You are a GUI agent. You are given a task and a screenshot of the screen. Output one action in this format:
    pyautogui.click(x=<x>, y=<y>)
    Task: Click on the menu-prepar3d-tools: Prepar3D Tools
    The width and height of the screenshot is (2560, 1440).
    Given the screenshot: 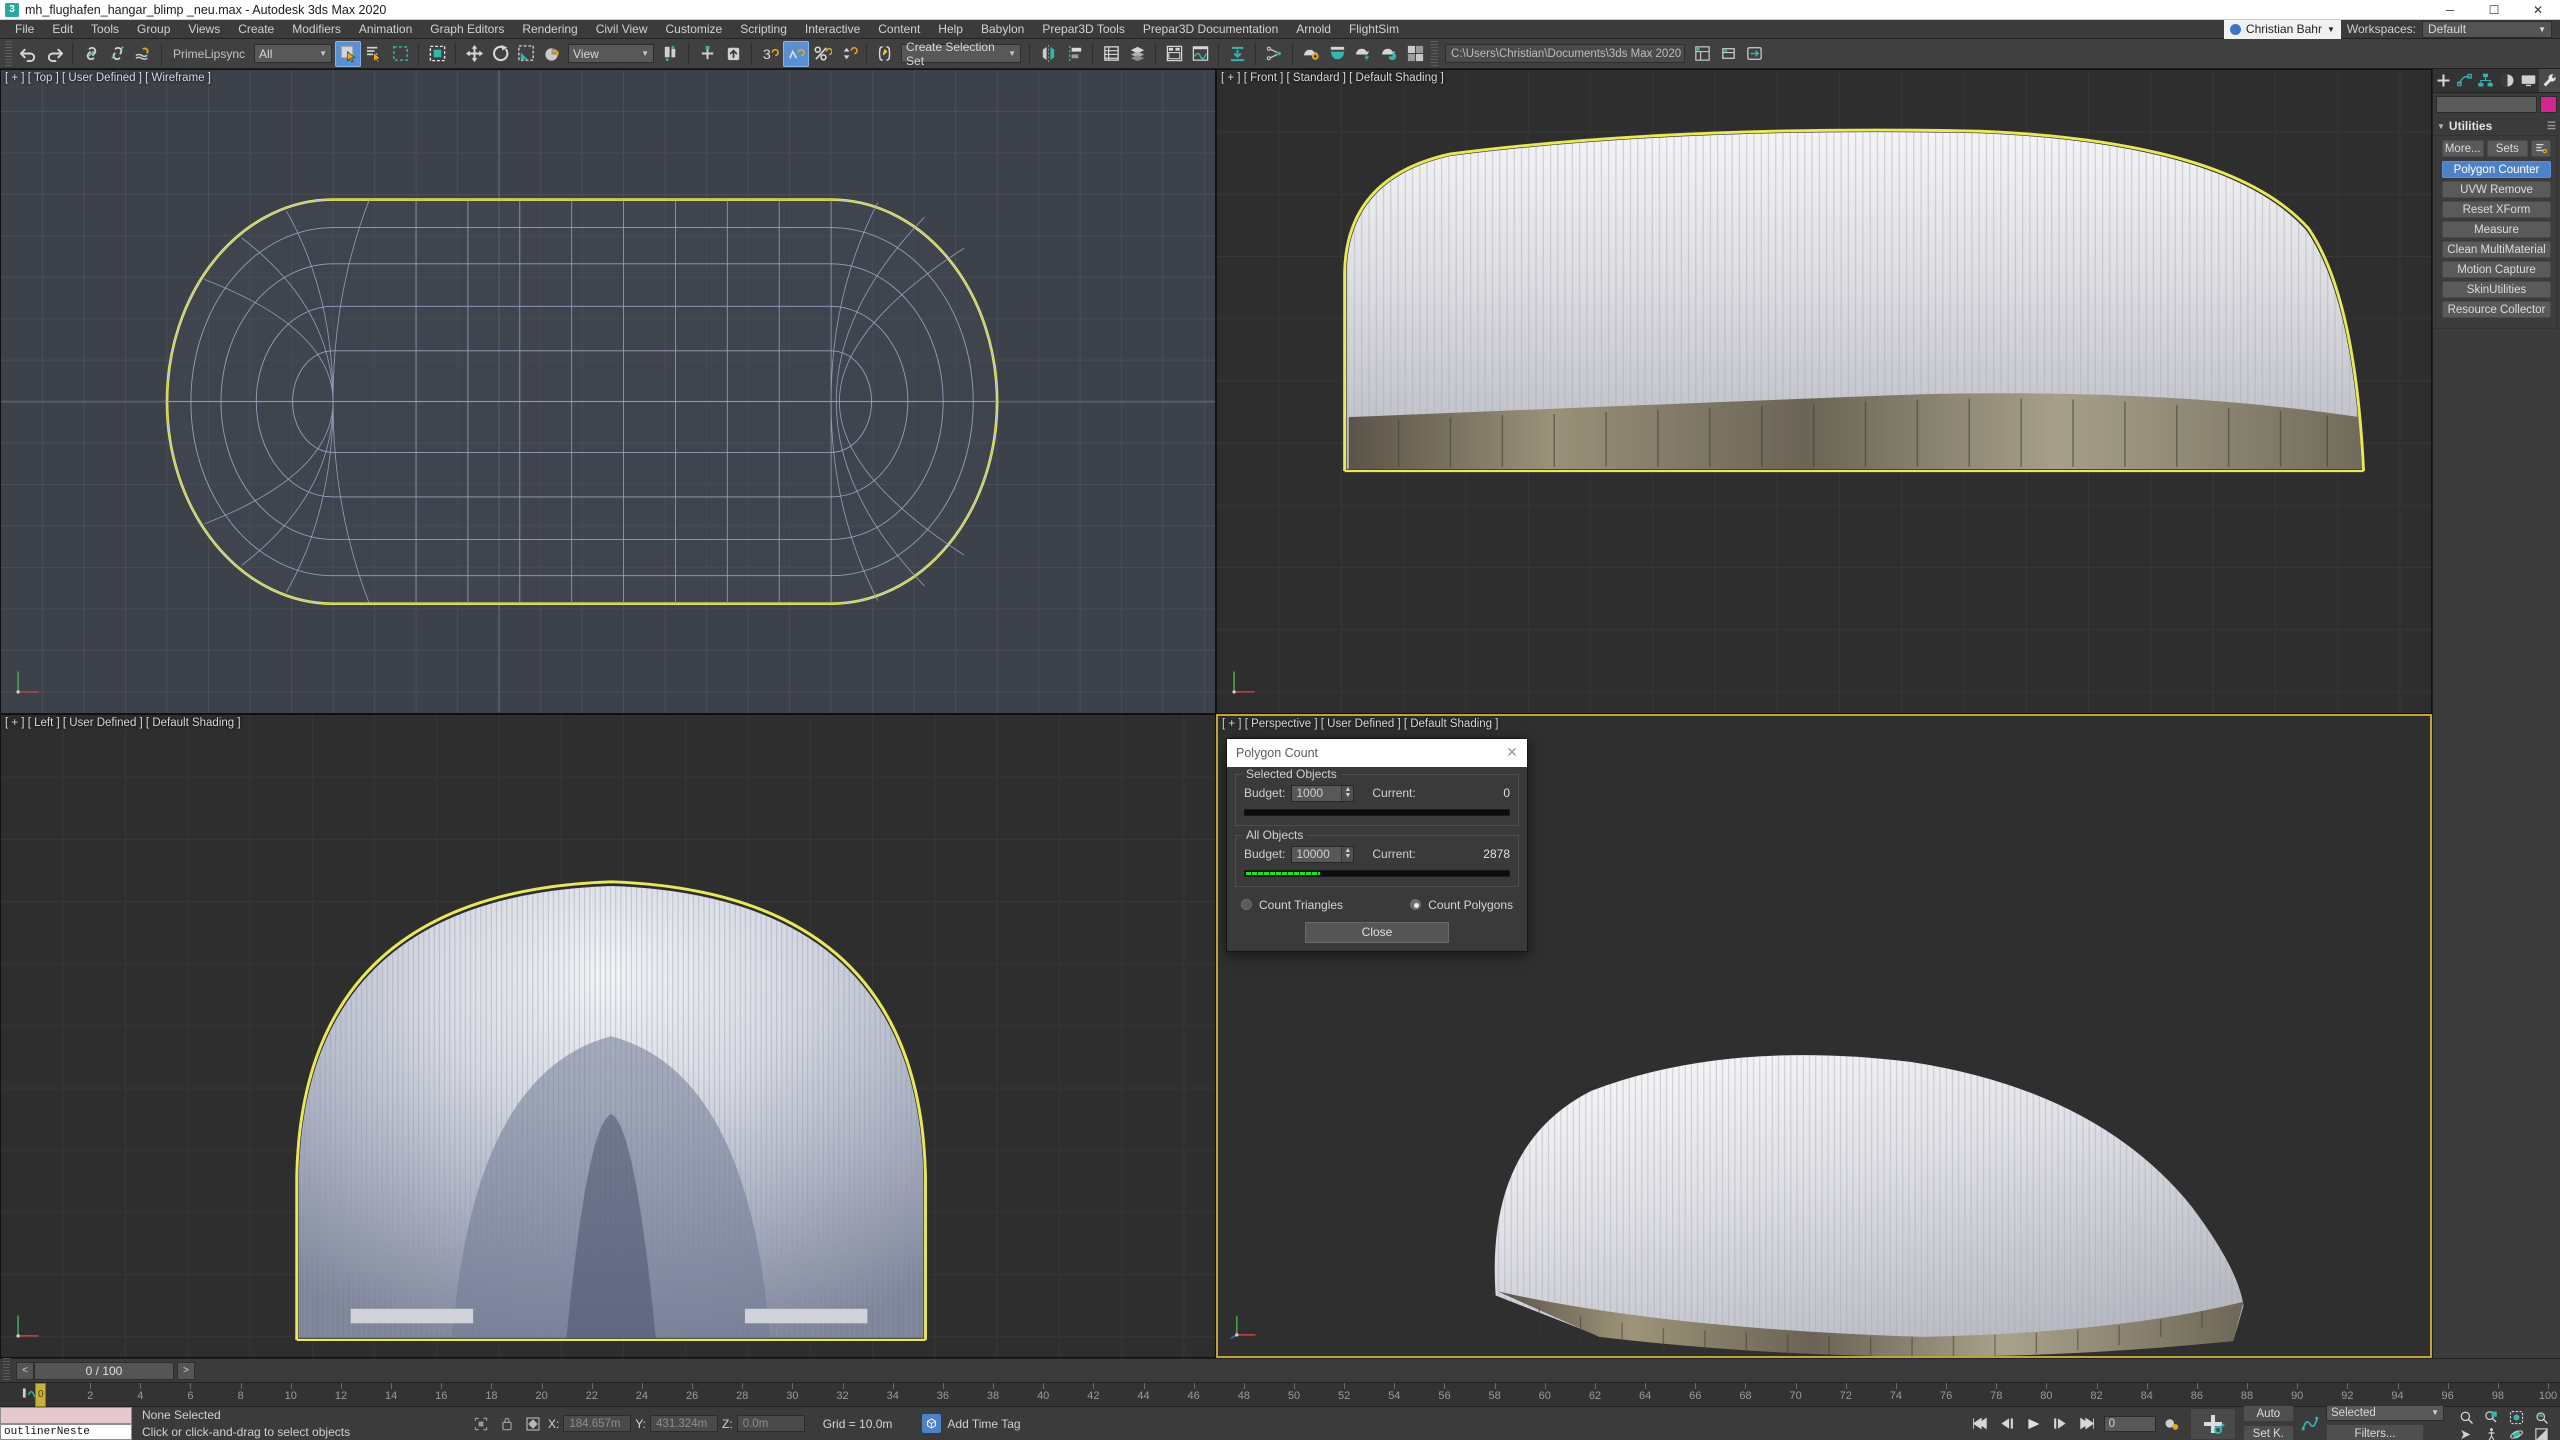 What is the action you would take?
    pyautogui.click(x=1083, y=29)
    